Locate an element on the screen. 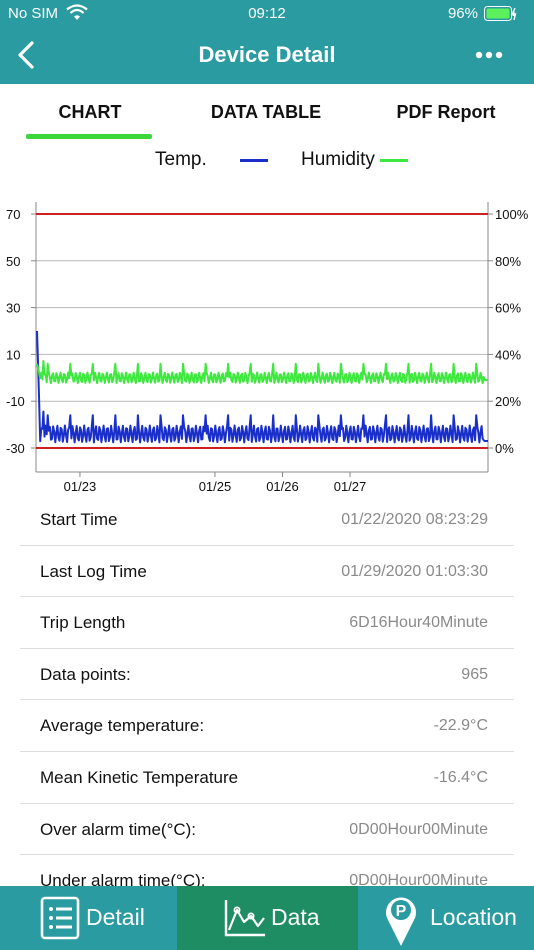 The height and width of the screenshot is (950, 534). map-pin-icon: P is located at coordinates (401, 921).